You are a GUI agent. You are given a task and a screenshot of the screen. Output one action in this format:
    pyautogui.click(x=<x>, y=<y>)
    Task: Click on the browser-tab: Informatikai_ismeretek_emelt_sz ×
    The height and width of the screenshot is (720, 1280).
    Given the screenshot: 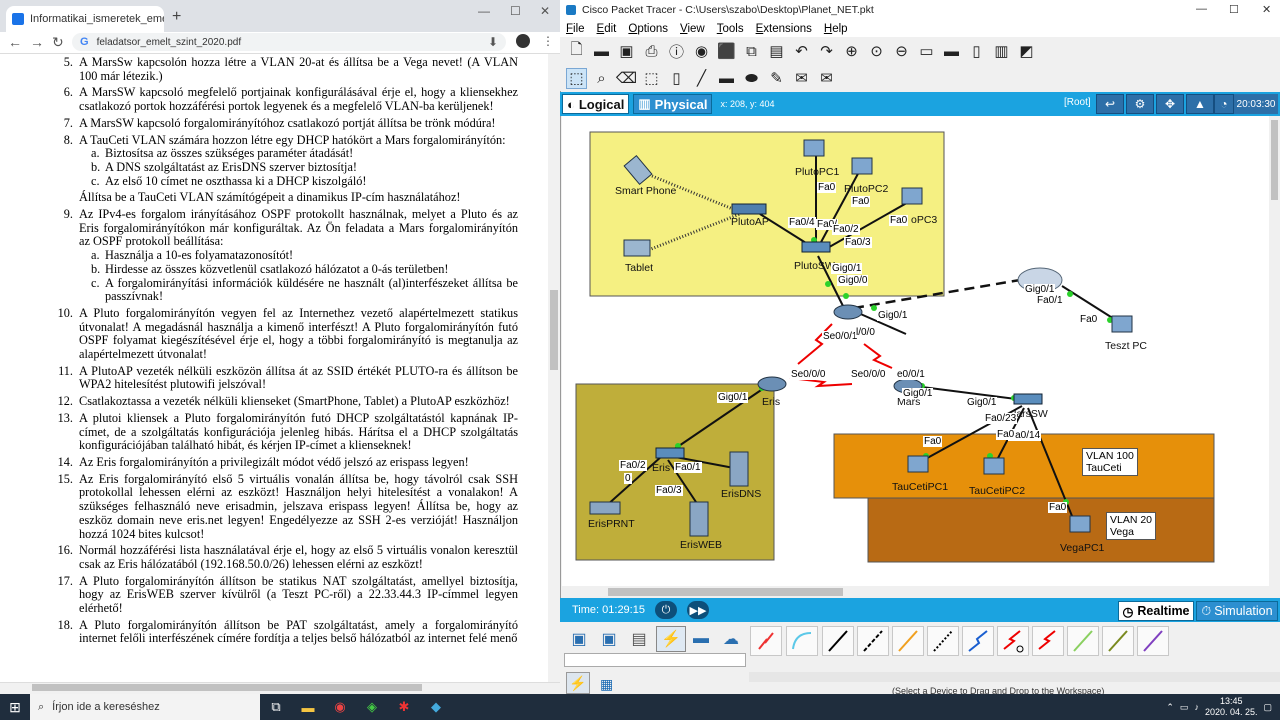 What is the action you would take?
    pyautogui.click(x=85, y=19)
    